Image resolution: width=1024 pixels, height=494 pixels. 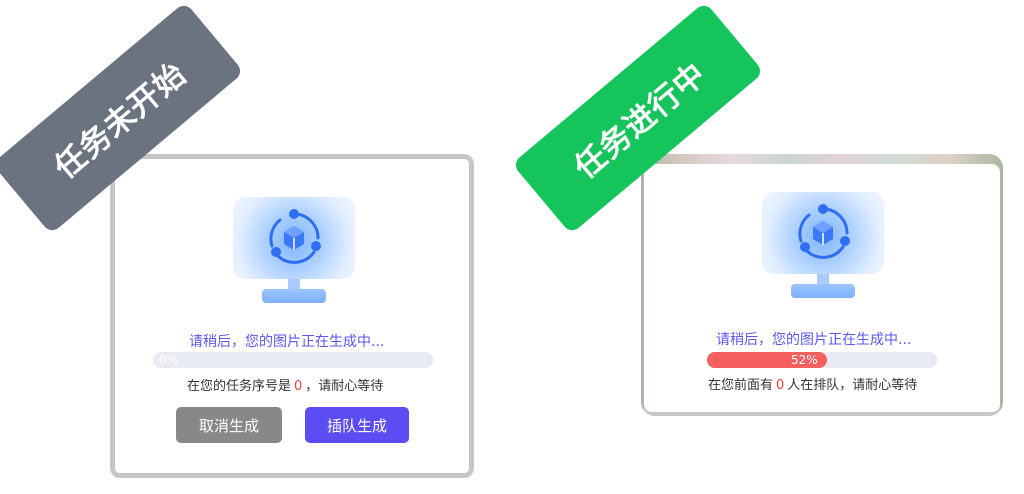 I want to click on progress-label: 0%, so click(x=169, y=360).